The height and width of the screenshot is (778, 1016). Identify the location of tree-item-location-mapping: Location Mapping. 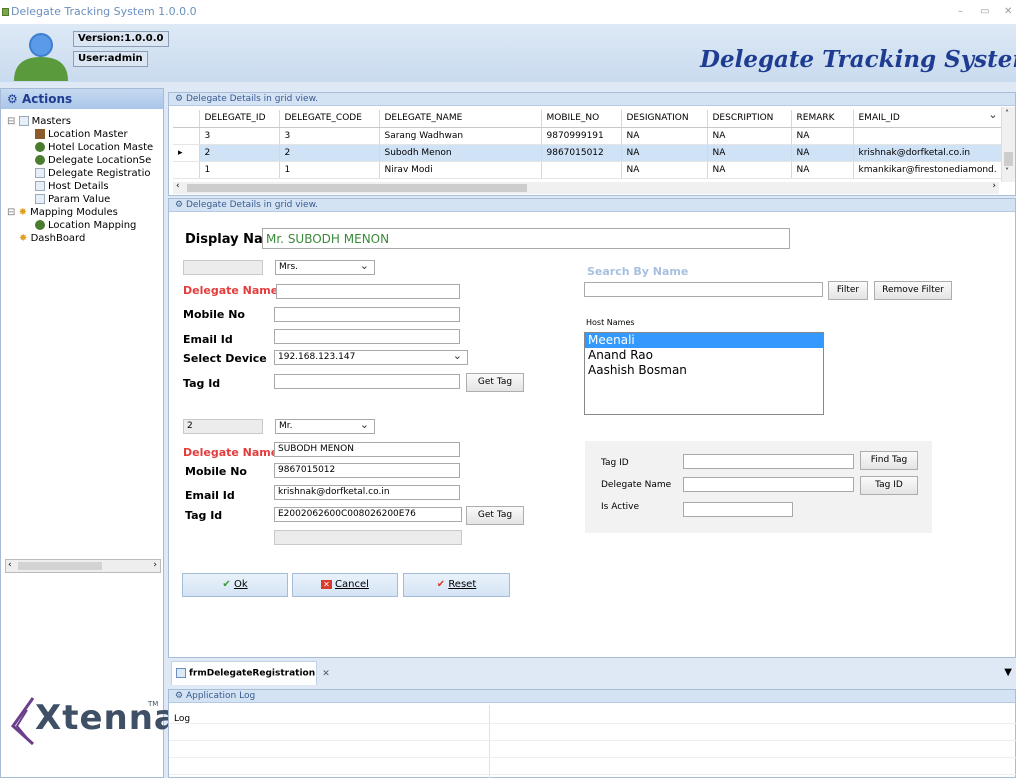
(85, 225).